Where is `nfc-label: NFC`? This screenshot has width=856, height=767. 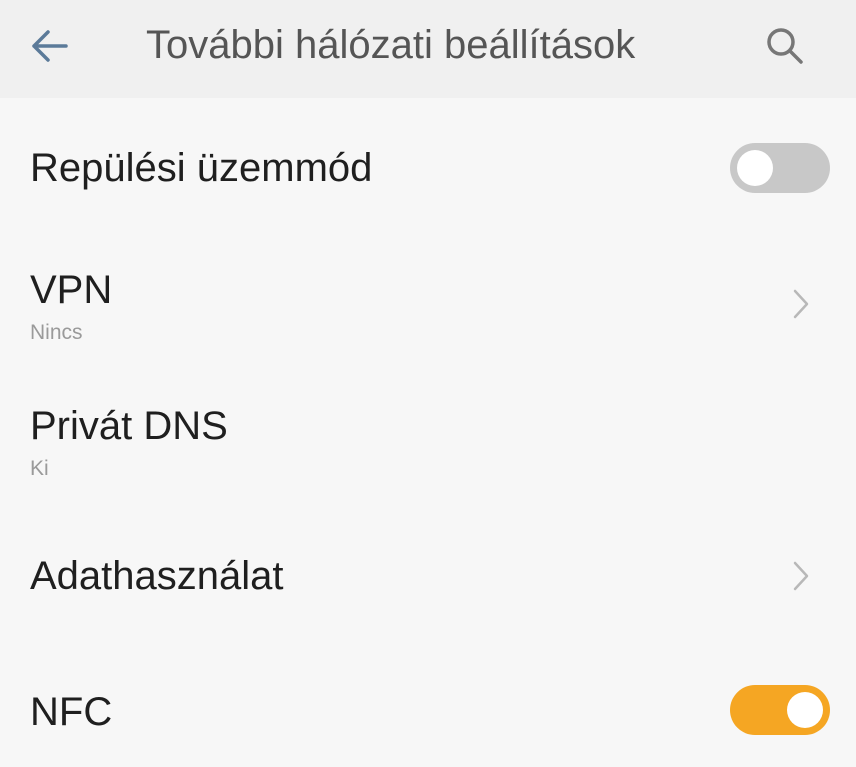 nfc-label: NFC is located at coordinates (71, 712).